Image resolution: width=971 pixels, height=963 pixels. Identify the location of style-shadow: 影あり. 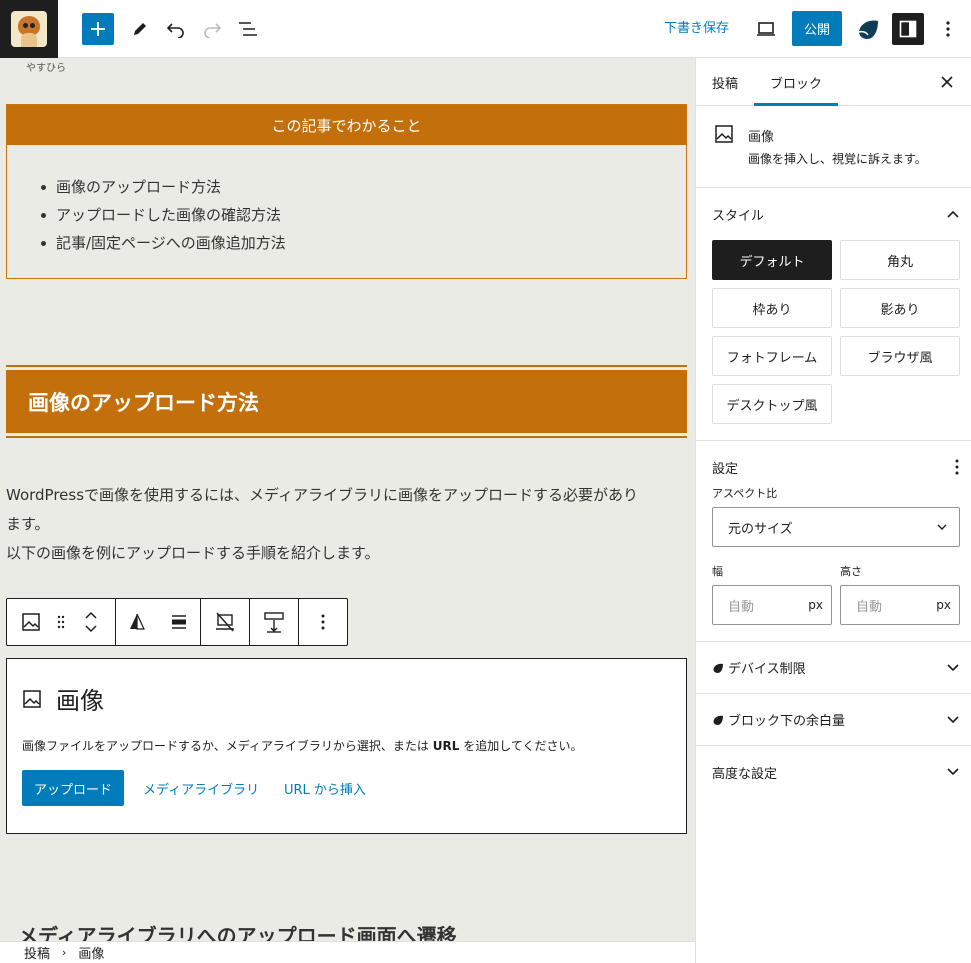
(900, 308).